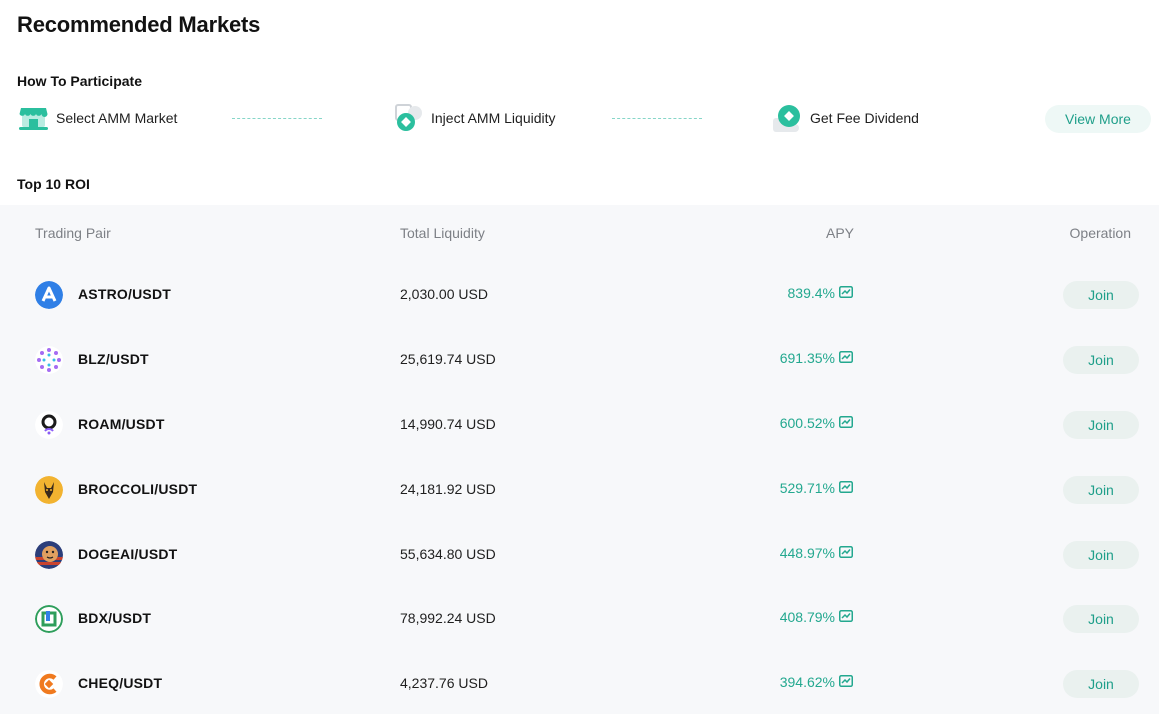  What do you see at coordinates (1100, 233) in the screenshot?
I see `column-header-operation: Operation` at bounding box center [1100, 233].